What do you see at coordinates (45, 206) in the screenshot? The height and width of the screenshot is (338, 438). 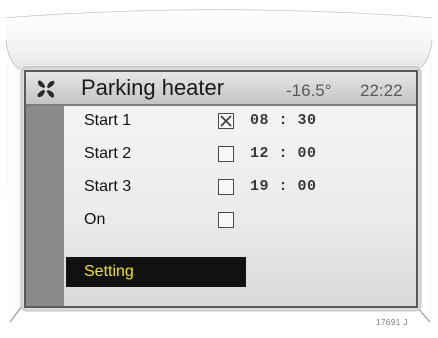 I see `left-scroll-bar` at bounding box center [45, 206].